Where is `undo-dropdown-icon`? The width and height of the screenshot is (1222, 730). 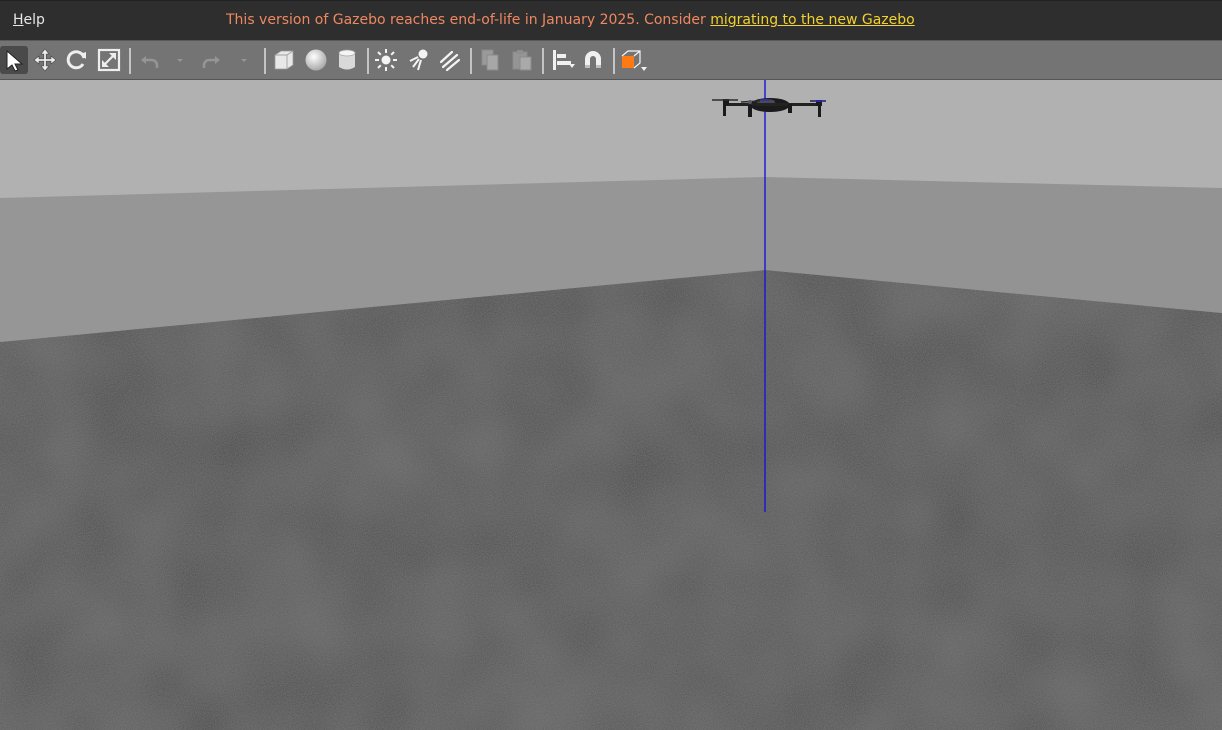 undo-dropdown-icon is located at coordinates (180, 60).